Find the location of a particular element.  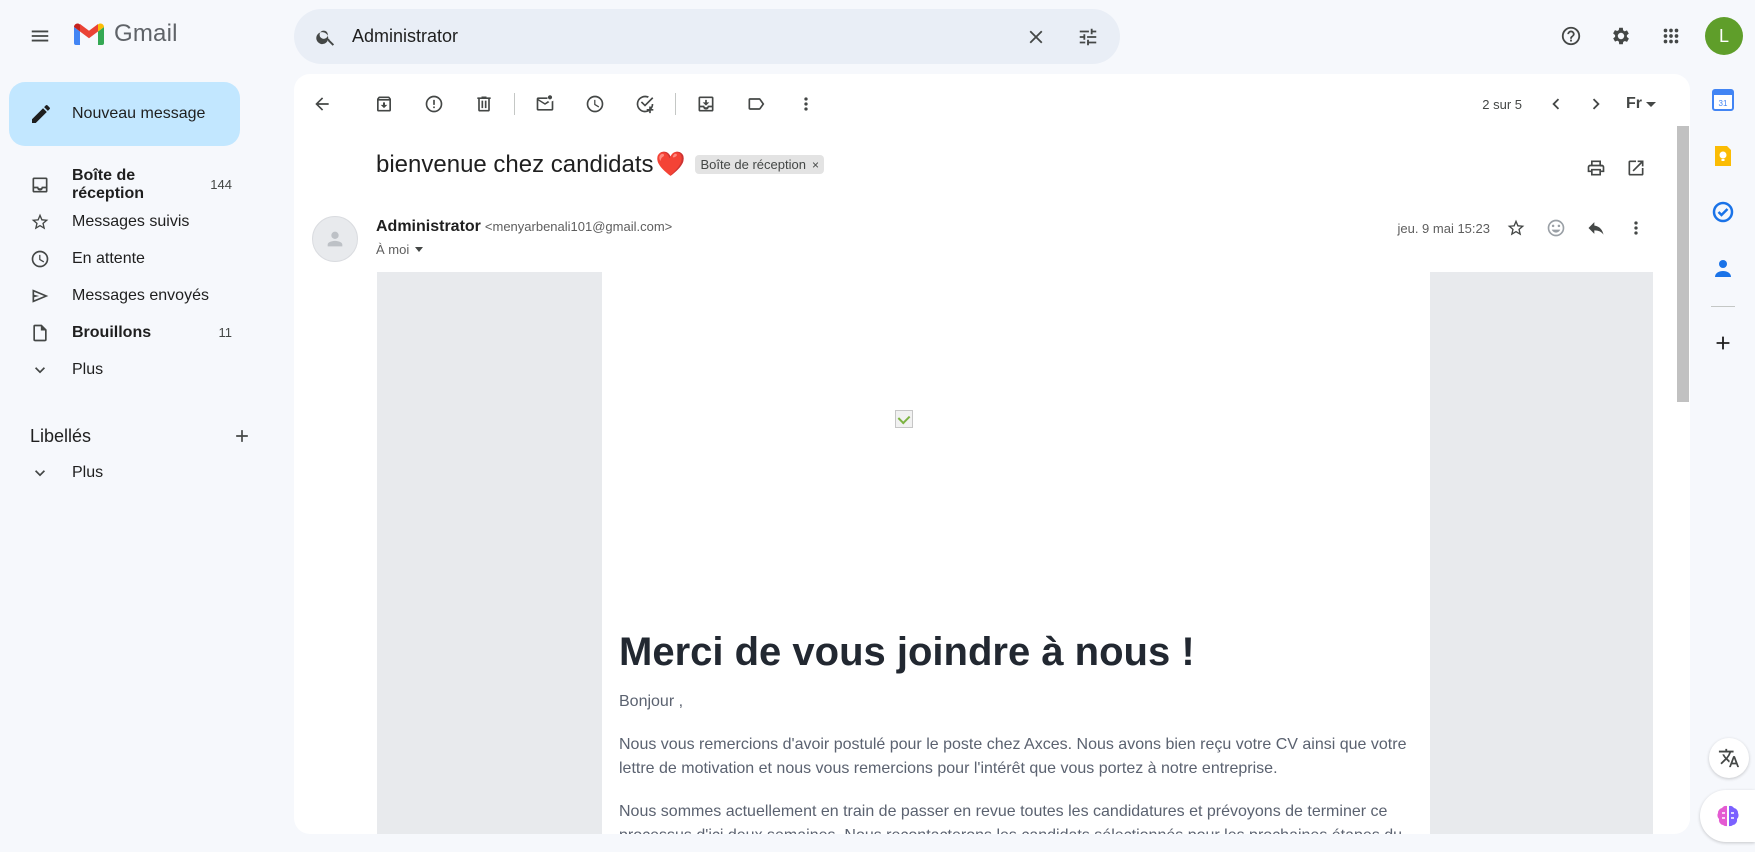

email-heading: Merci de vous joindre à nous ! is located at coordinates (907, 652).